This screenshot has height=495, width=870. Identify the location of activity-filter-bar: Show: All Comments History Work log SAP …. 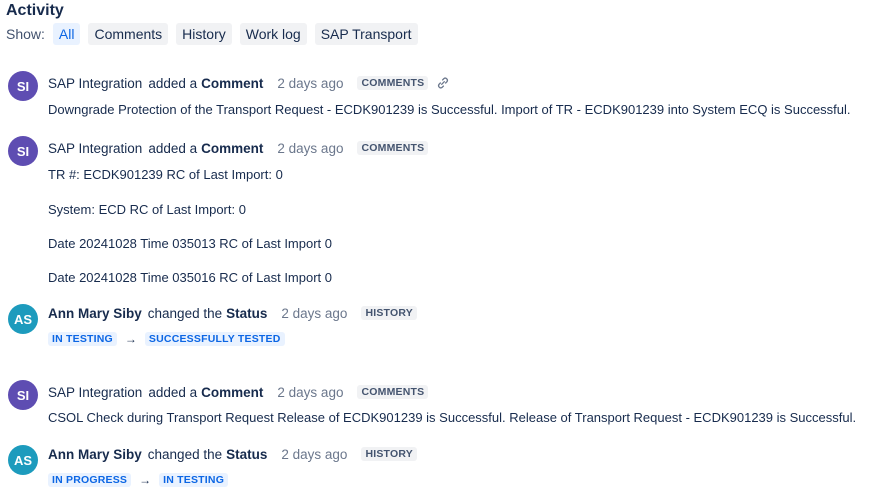
(216, 34).